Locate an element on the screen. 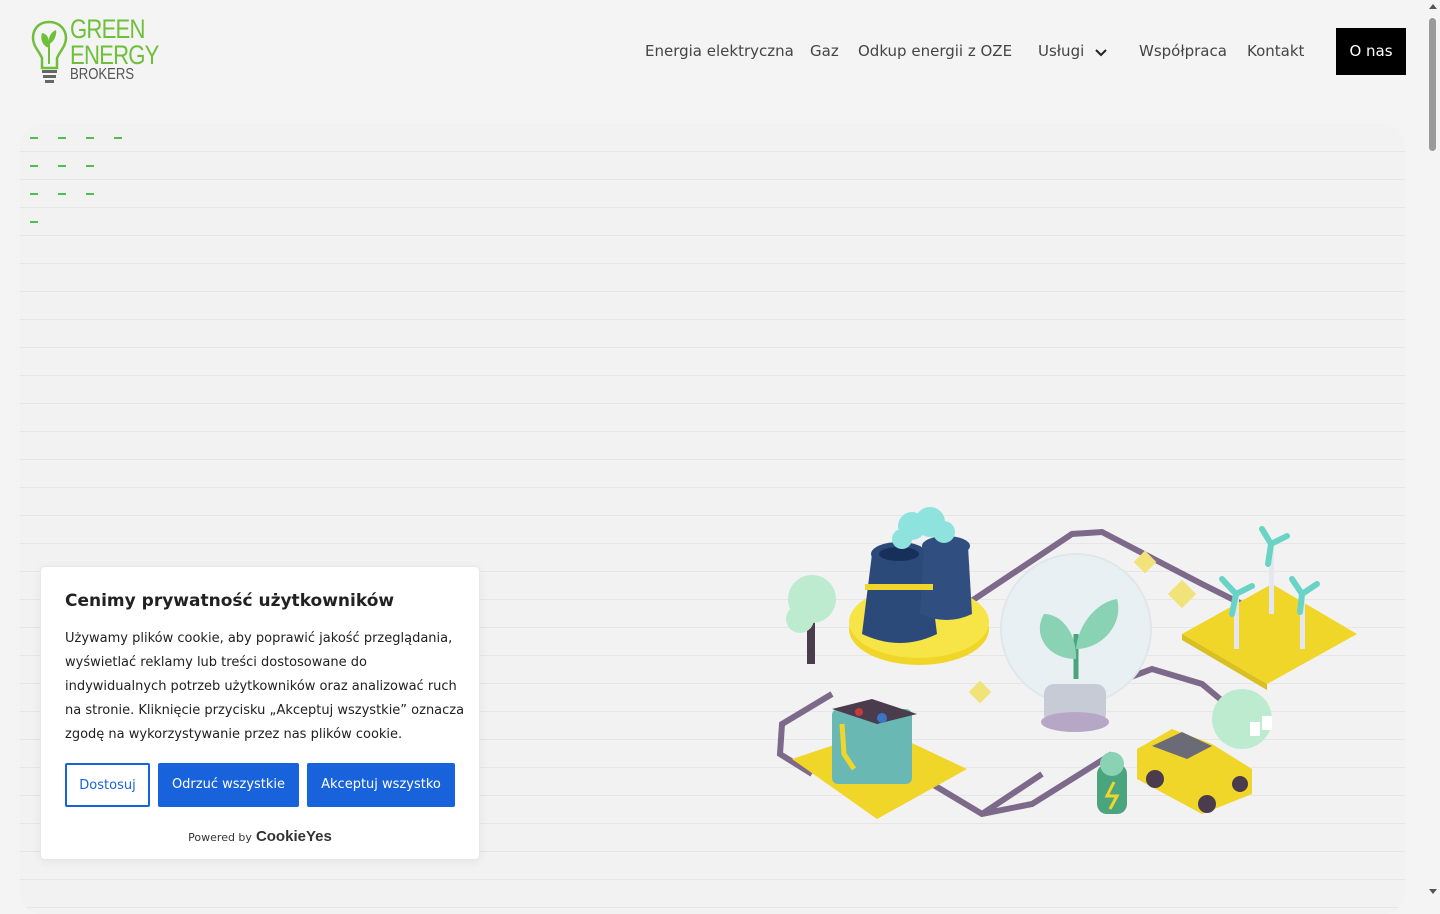  nav-item-odkup: Odkup energii z OZE is located at coordinates (935, 51).